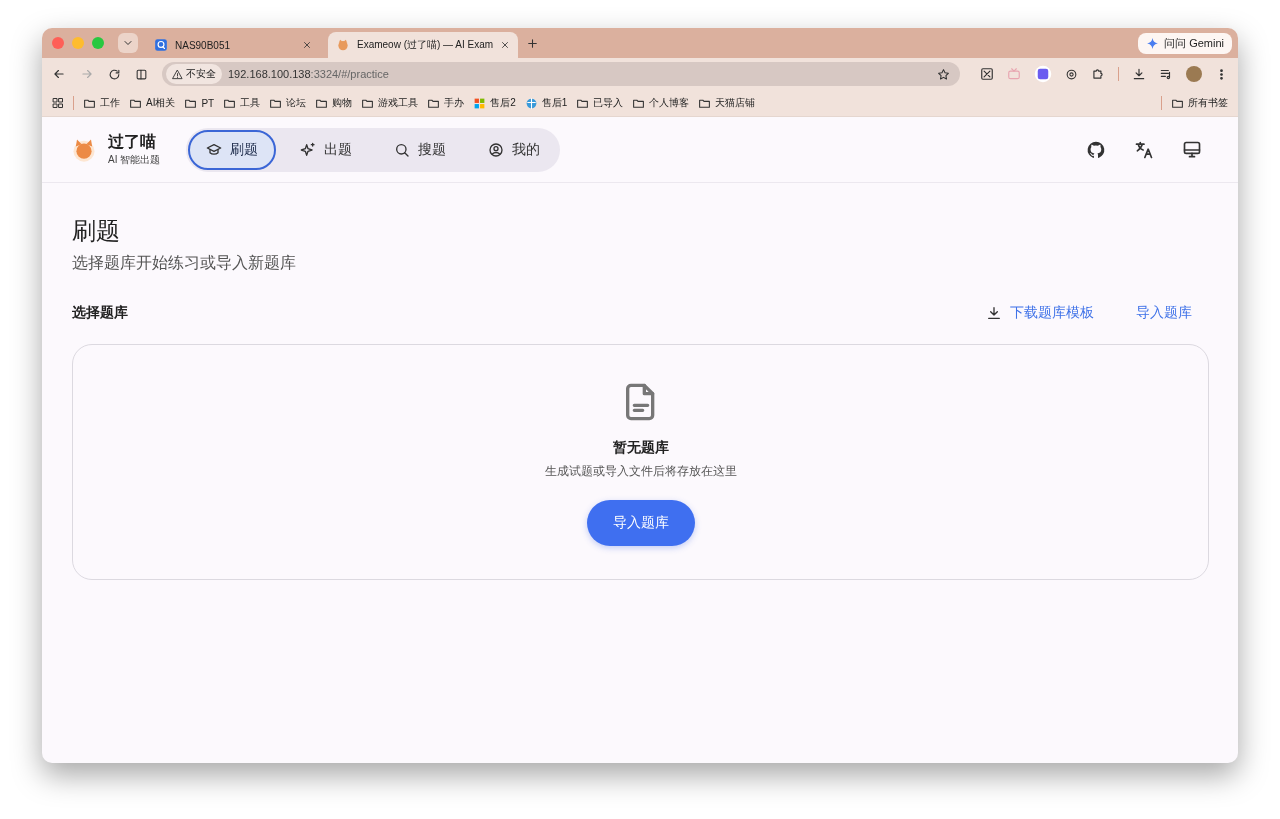 The width and height of the screenshot is (1280, 819). Describe the element at coordinates (661, 103) in the screenshot. I see `bookmark: 个人博客` at that location.